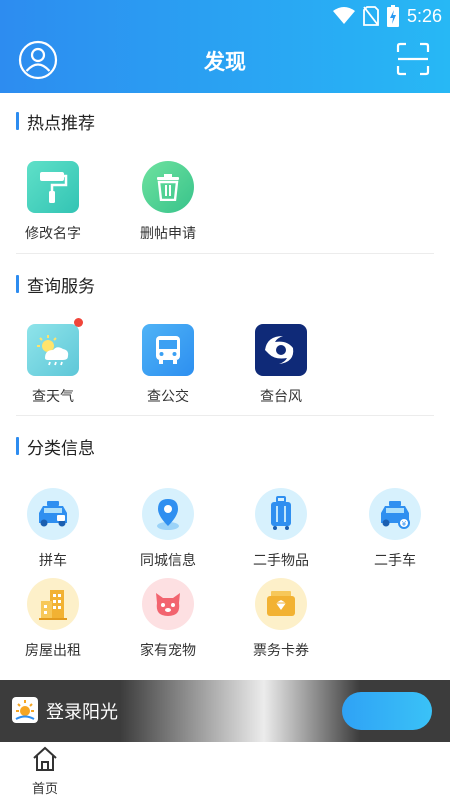  What do you see at coordinates (53, 561) in the screenshot?
I see `item-label: 拼车` at bounding box center [53, 561].